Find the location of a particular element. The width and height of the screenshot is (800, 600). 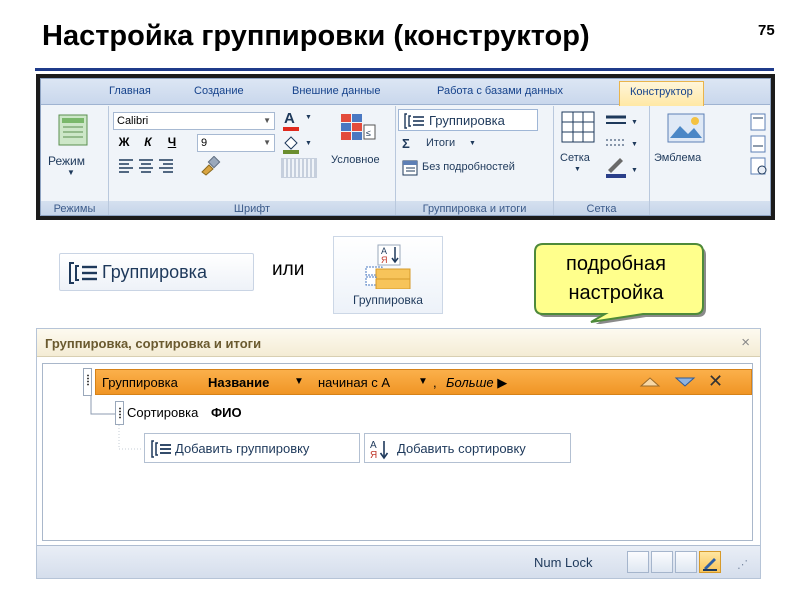

move-up-icon is located at coordinates (650, 382).